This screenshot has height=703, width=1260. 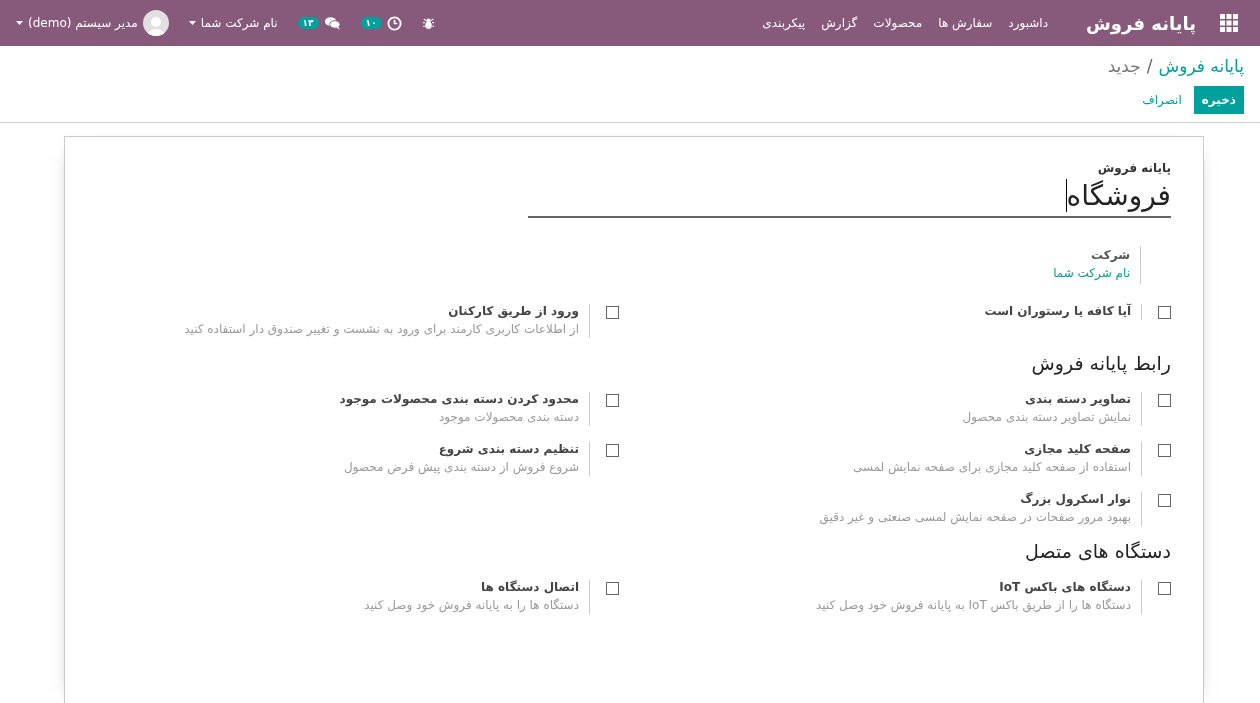 I want to click on setting-description: دستگاه ها را از طریق باکس IoT به پایانه فروش خود وصل کنید, so click(x=973, y=605).